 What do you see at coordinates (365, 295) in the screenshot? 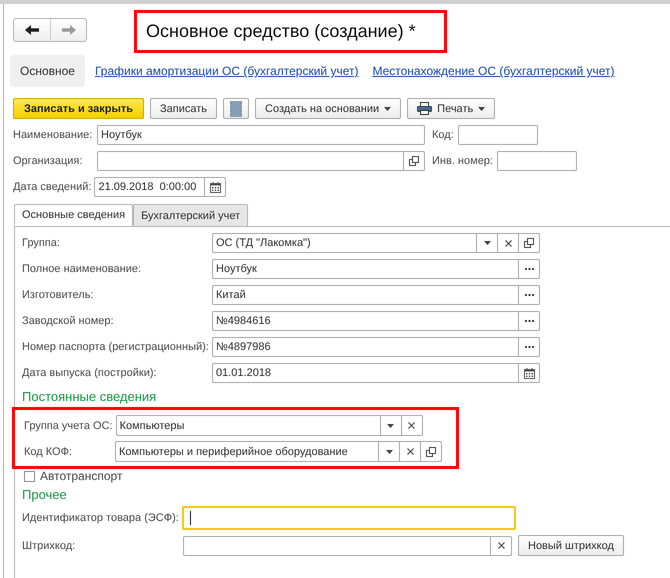
I see `input-field: Китай` at bounding box center [365, 295].